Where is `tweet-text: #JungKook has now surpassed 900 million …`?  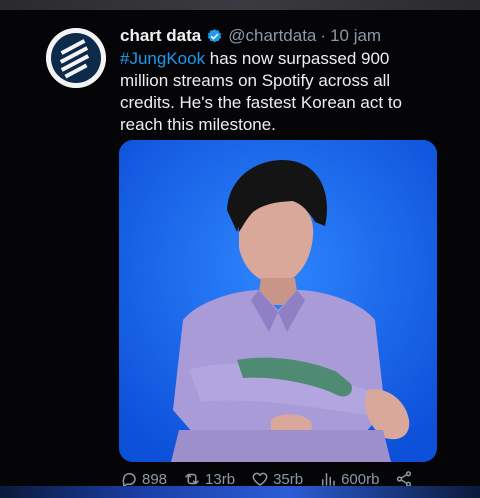
tweet-text: #JungKook has now surpassed 900 million … is located at coordinates (280, 92).